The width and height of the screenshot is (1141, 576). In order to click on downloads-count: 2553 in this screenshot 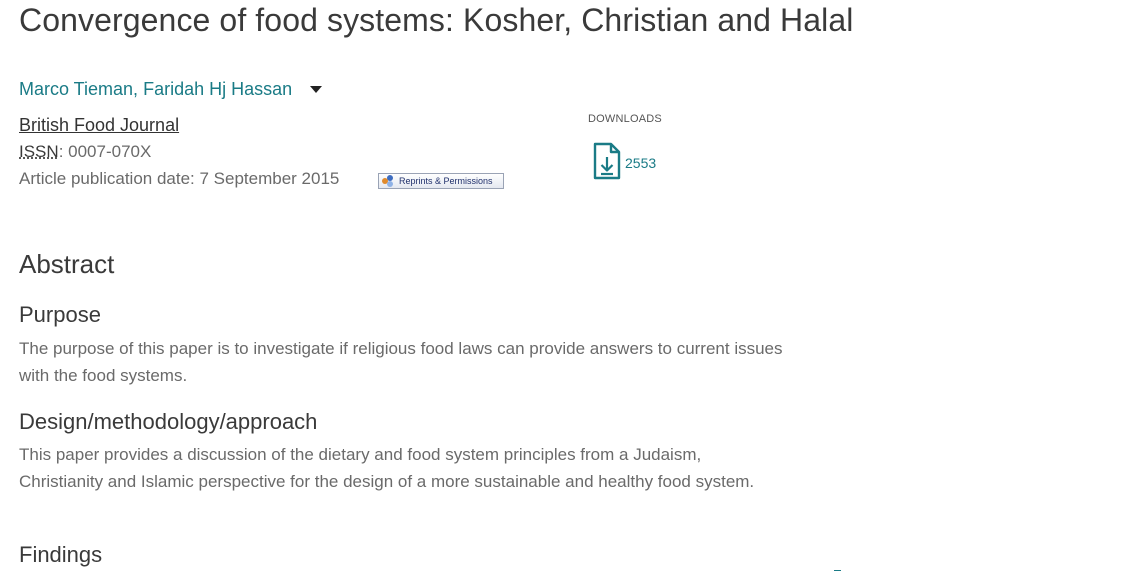, I will do `click(640, 163)`.